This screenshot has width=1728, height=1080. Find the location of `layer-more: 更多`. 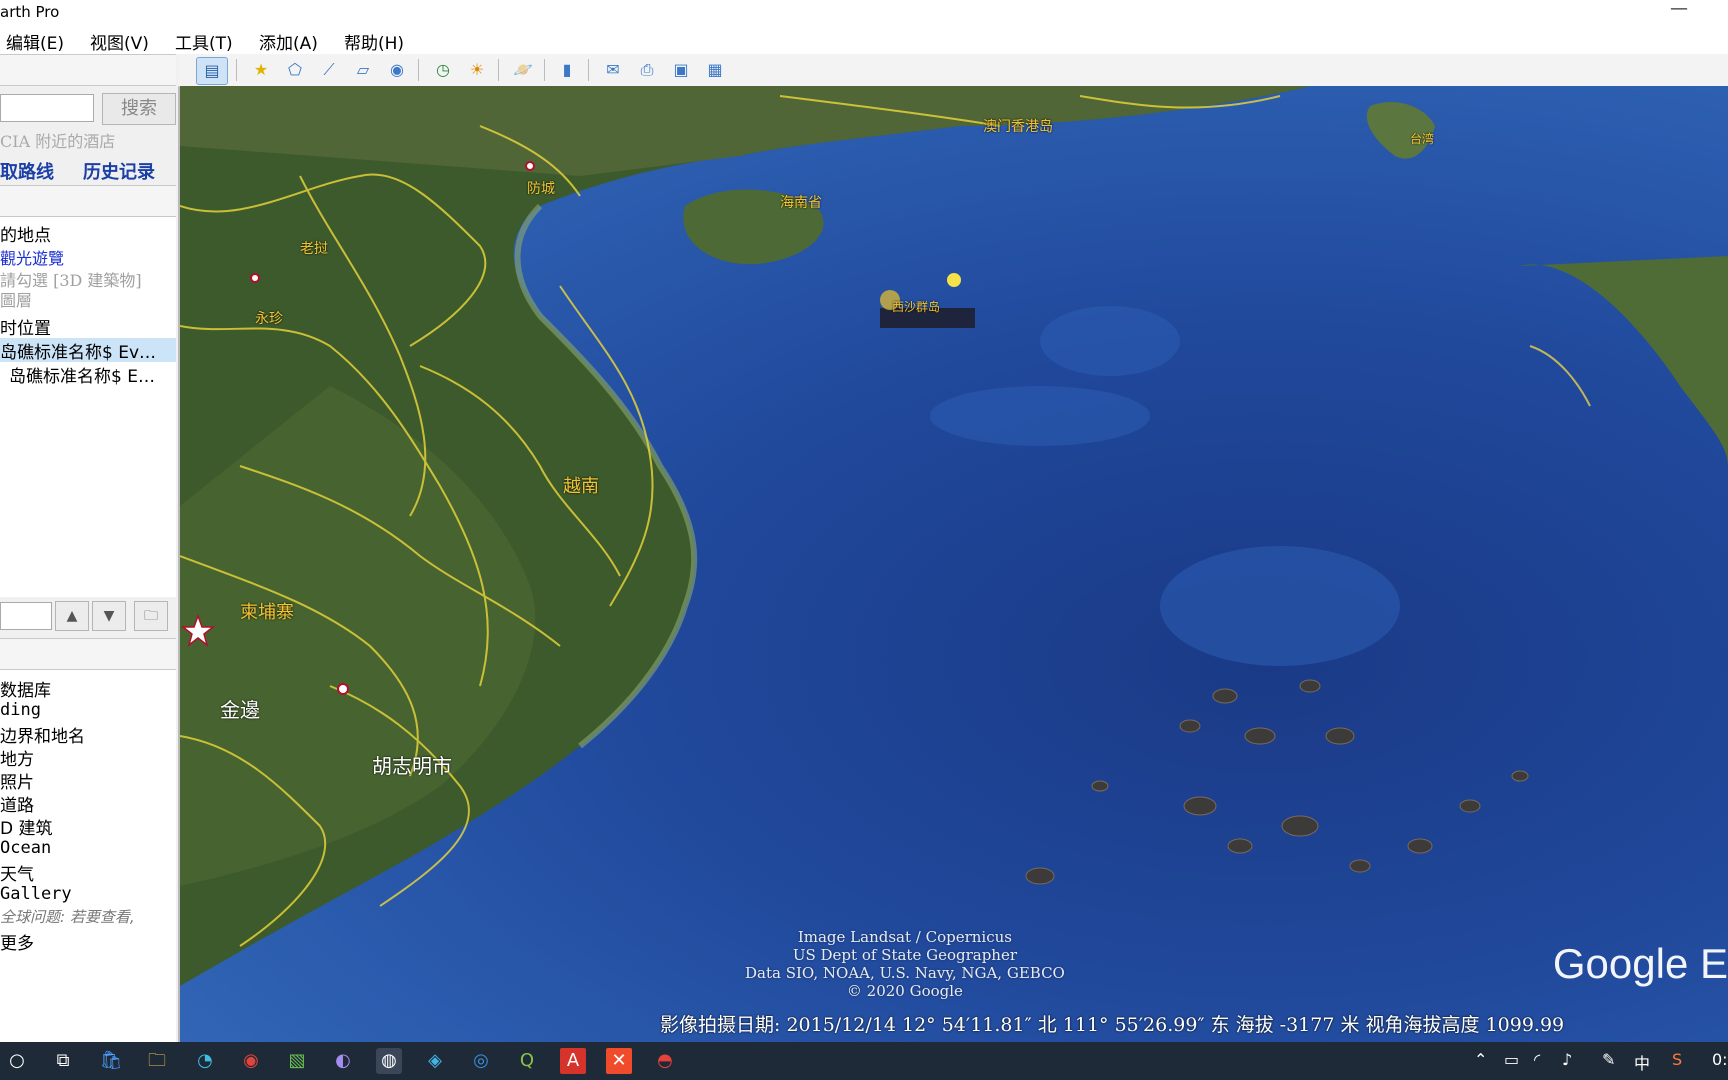

layer-more: 更多 is located at coordinates (17, 941).